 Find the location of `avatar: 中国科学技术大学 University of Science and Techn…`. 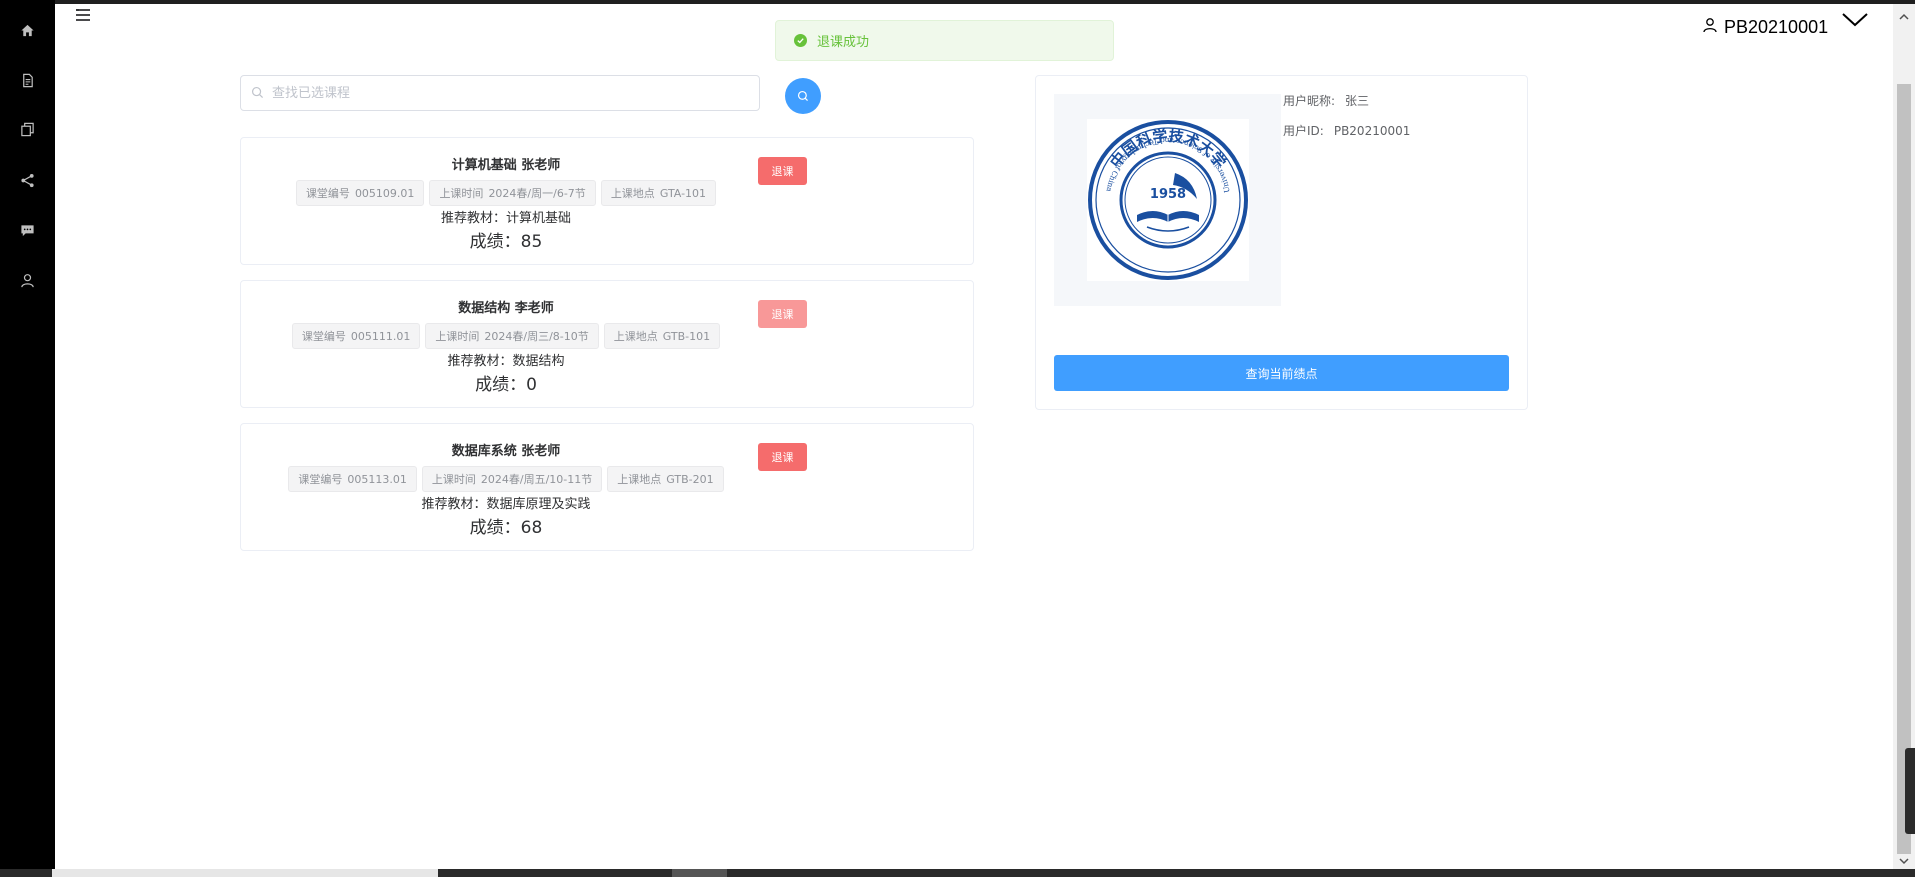

avatar: 中国科学技术大学 University of Science and Techn… is located at coordinates (1167, 200).